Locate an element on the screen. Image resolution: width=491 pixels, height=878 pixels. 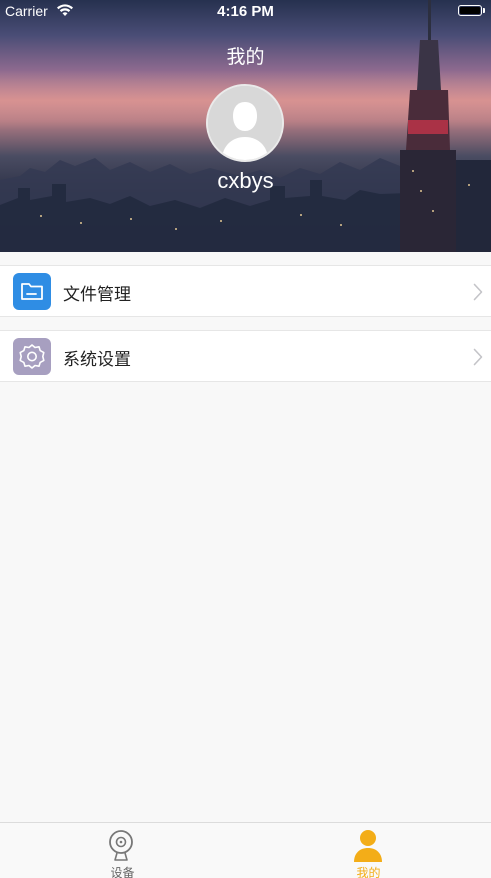
menu-item-file-management: 文件管理 is located at coordinates (245, 291).